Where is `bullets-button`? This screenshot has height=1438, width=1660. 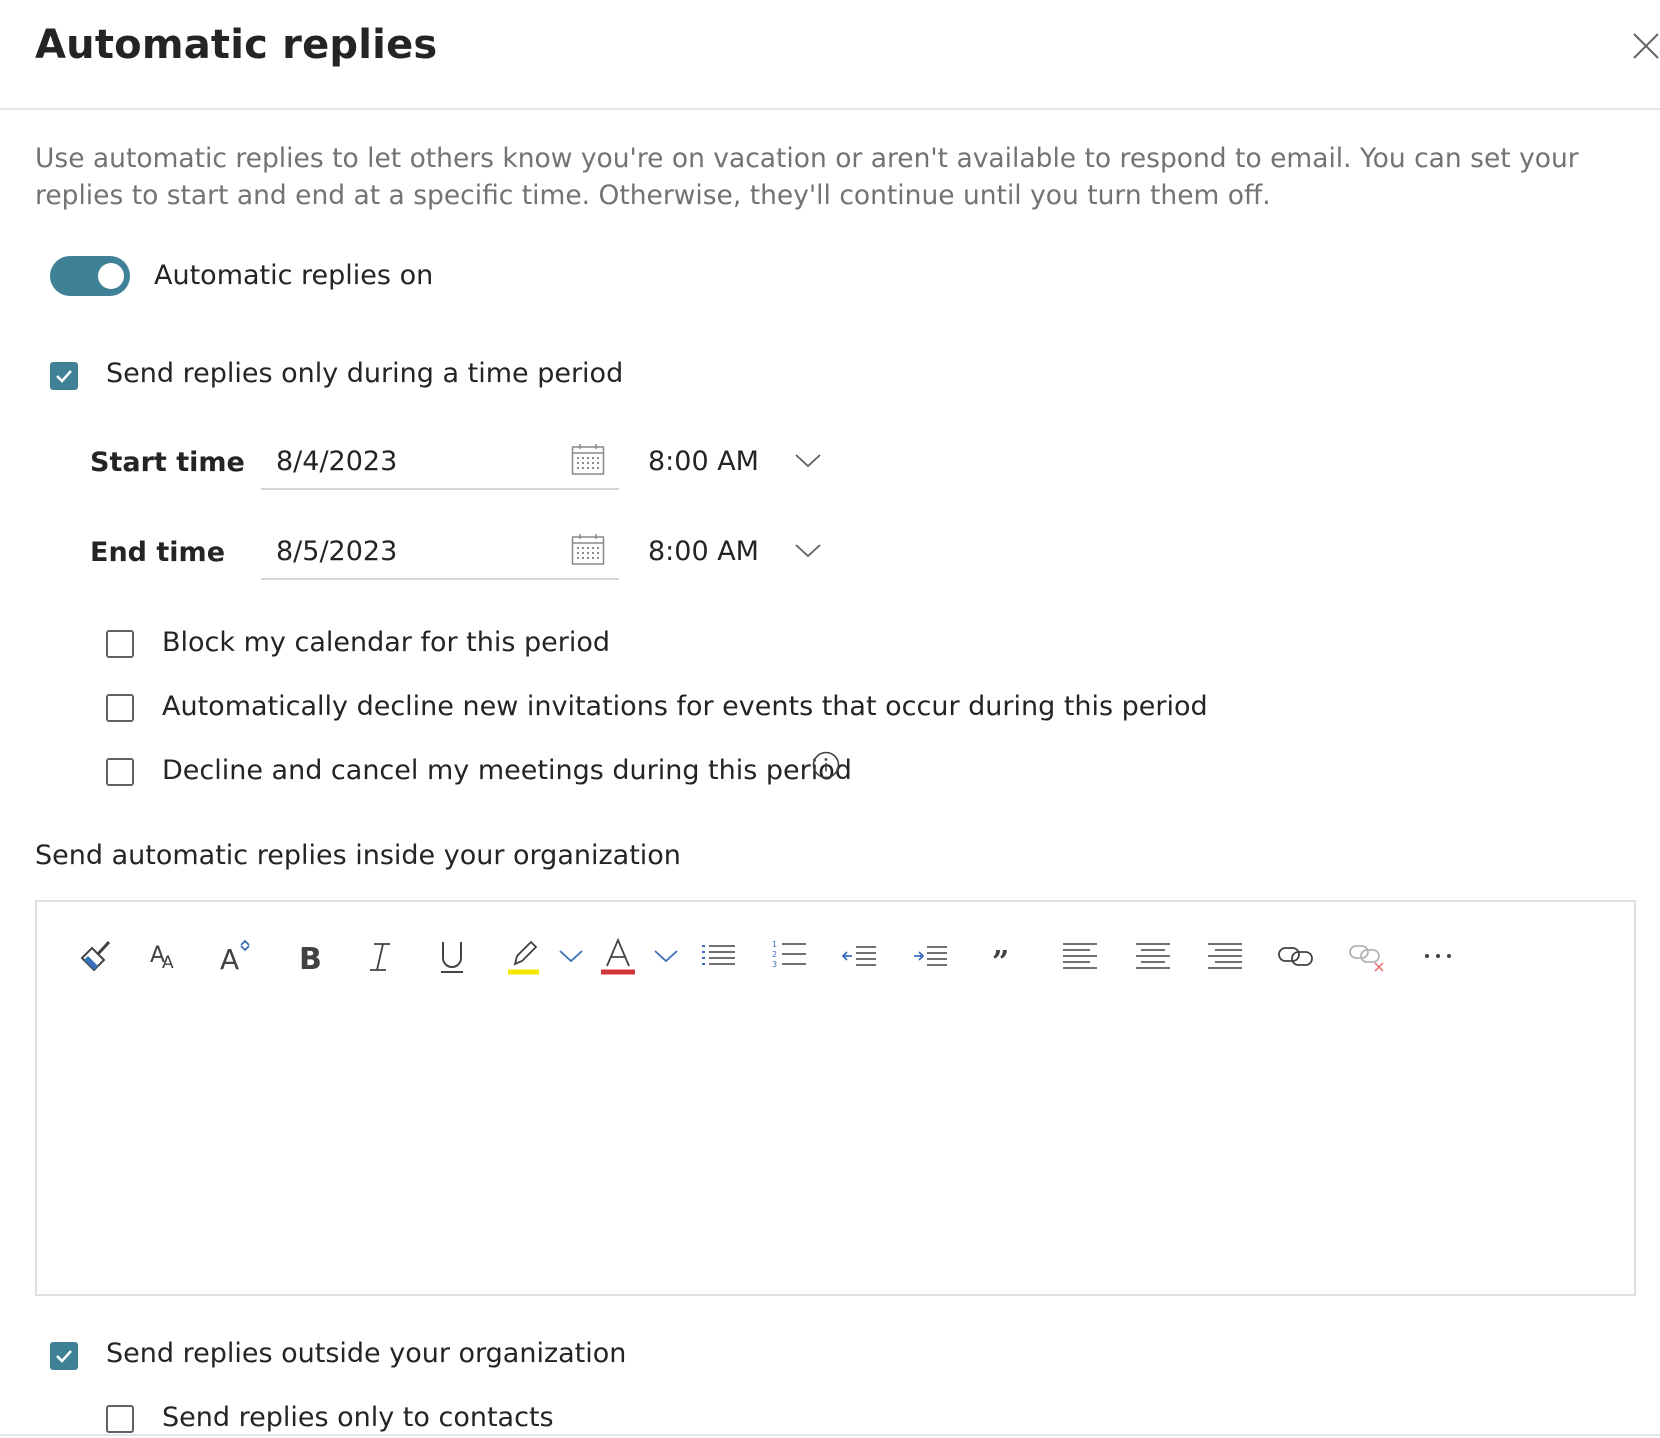
bullets-button is located at coordinates (719, 956).